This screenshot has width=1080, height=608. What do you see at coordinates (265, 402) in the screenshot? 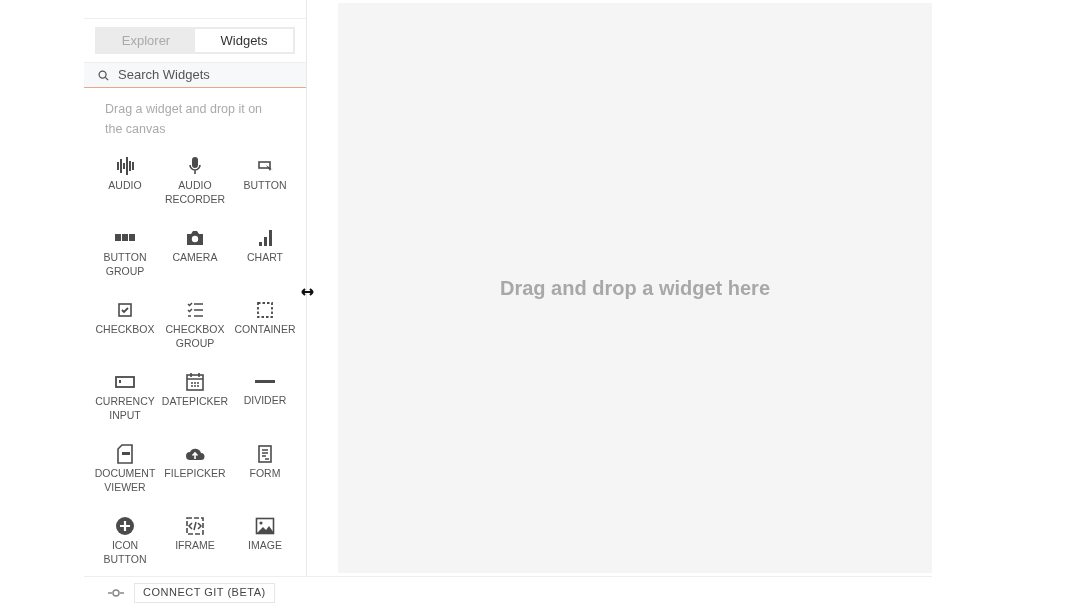
I see `widget-card: DIVIDER` at bounding box center [265, 402].